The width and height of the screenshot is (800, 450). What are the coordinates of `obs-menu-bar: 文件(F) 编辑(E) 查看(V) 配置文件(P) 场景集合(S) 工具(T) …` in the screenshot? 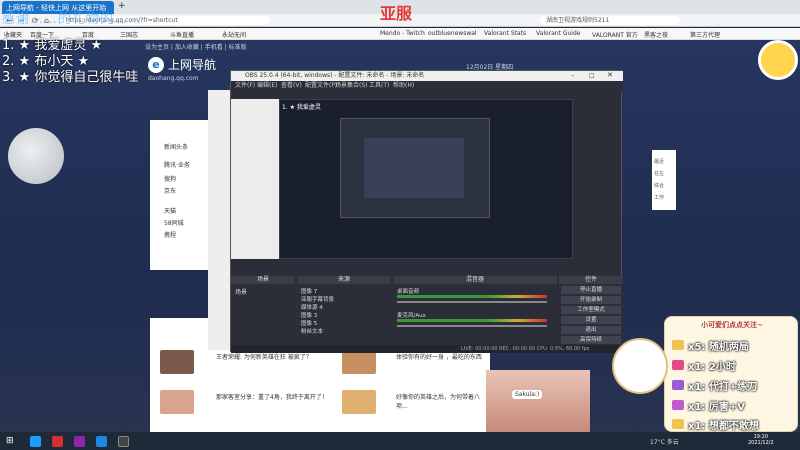 It's located at (427, 86).